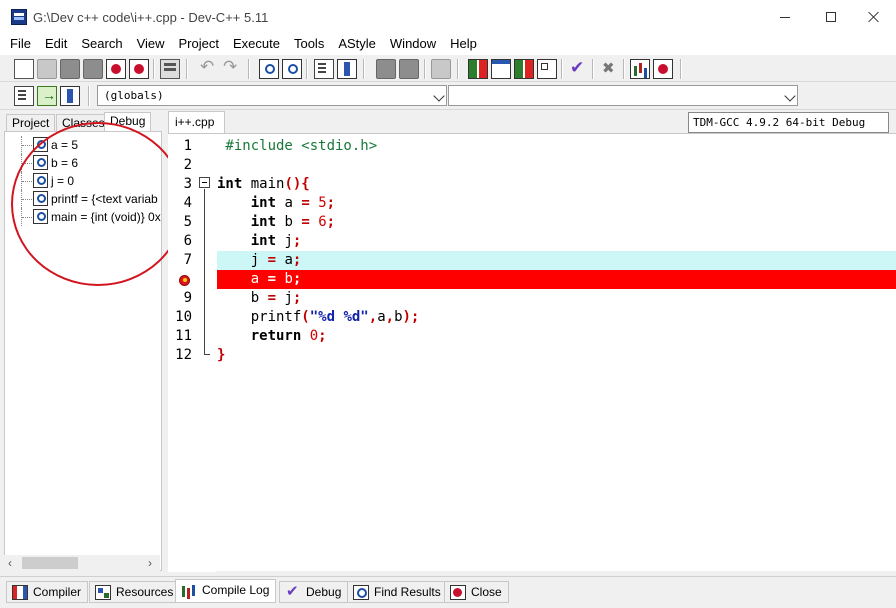 This screenshot has width=896, height=608. What do you see at coordinates (56, 44) in the screenshot?
I see `menu-edit: Edit` at bounding box center [56, 44].